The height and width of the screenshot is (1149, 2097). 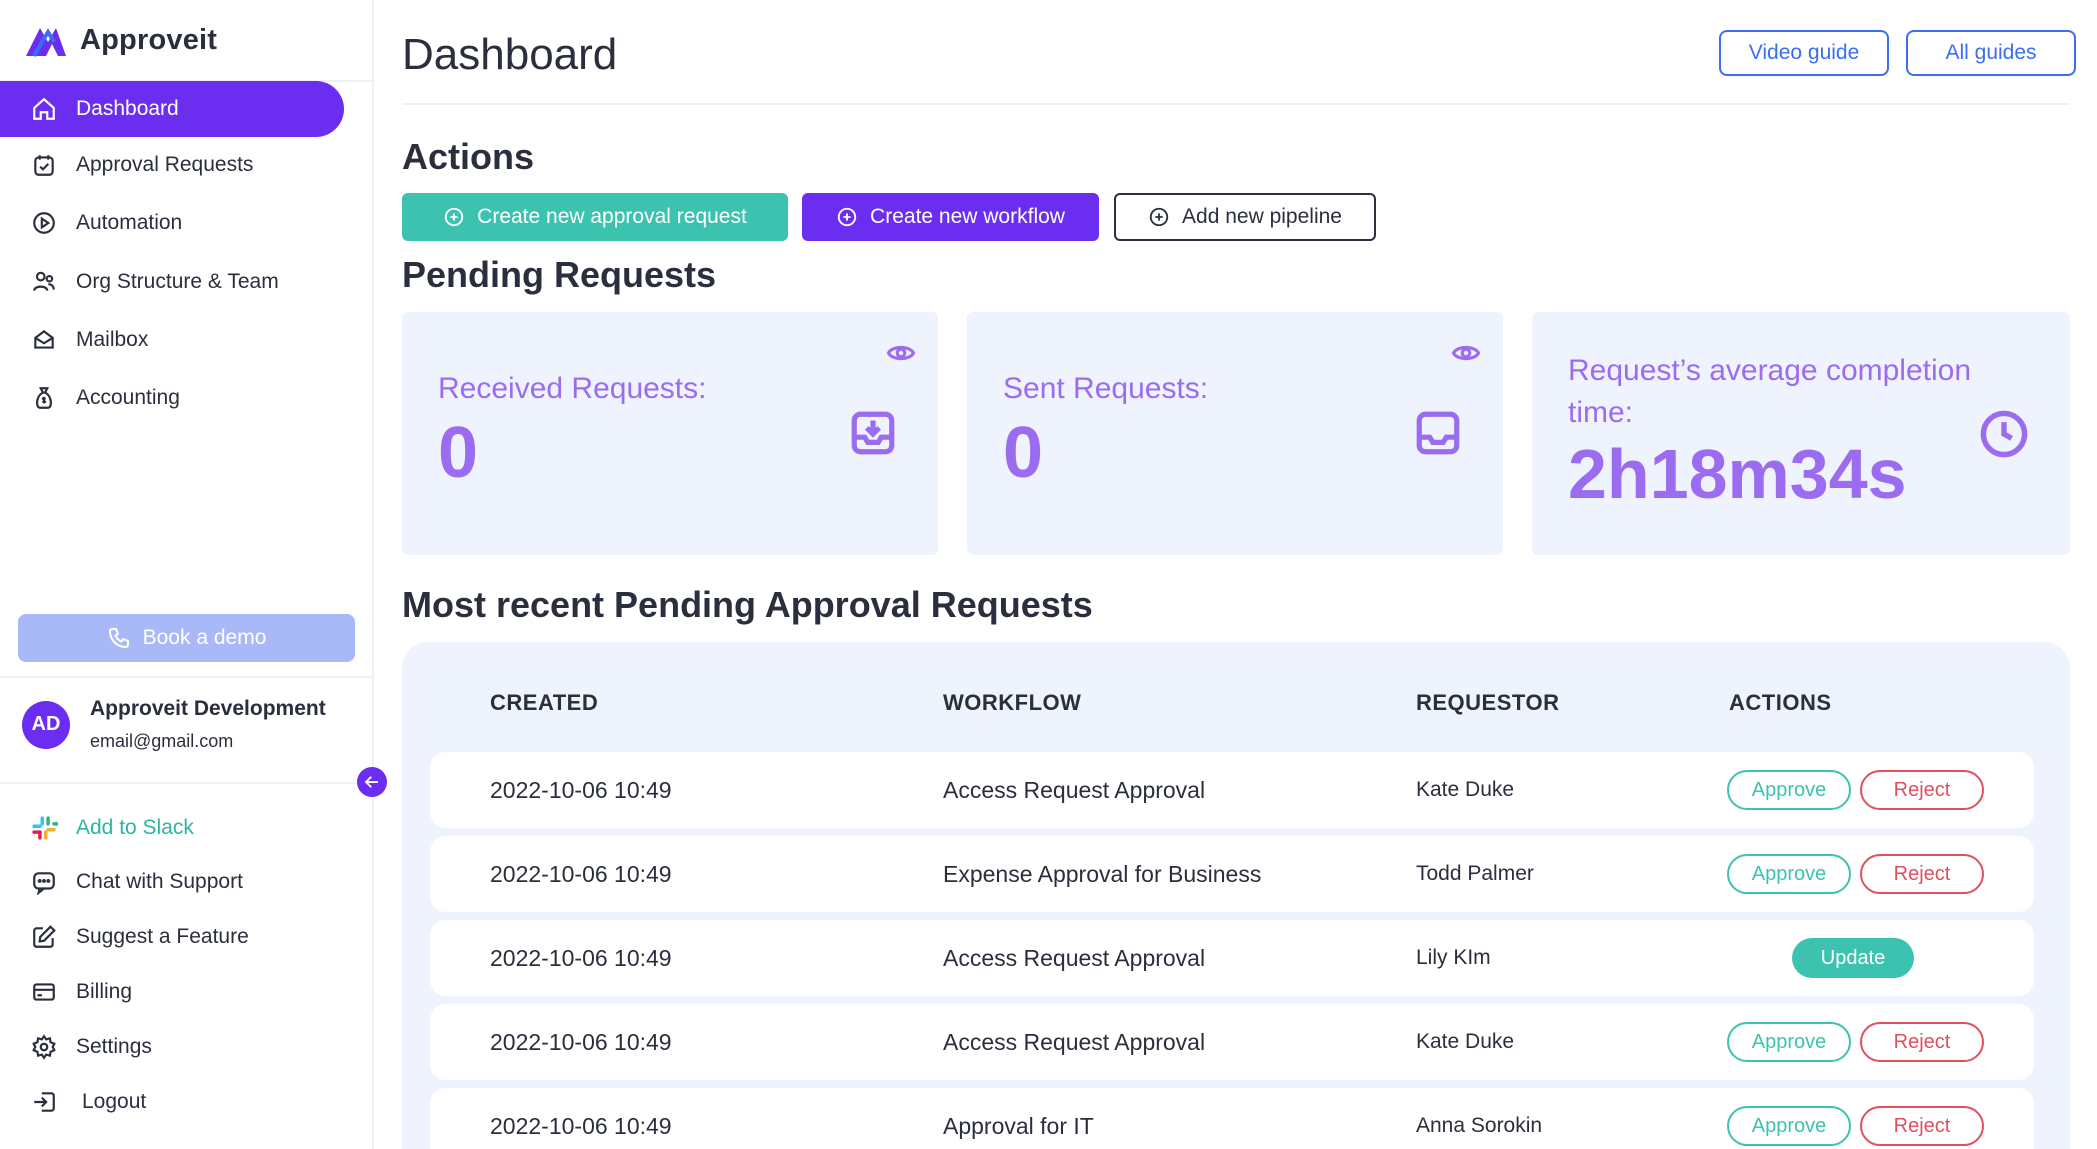 I want to click on sidebar-item-label: Accounting, so click(x=128, y=397).